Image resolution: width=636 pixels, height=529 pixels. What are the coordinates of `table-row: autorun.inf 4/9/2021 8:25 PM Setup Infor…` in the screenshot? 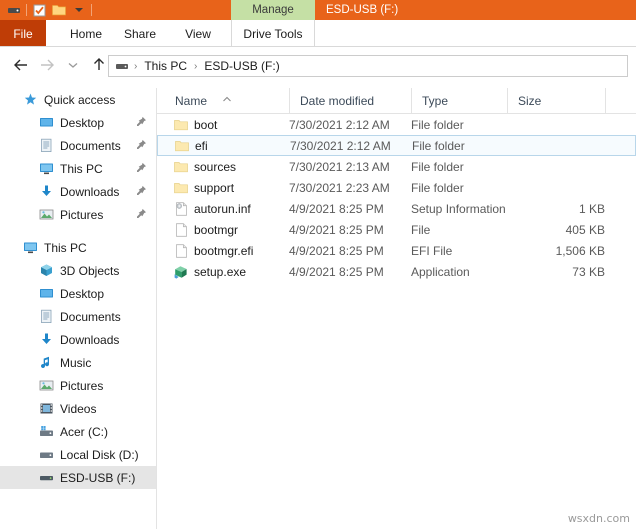 It's located at (396, 208).